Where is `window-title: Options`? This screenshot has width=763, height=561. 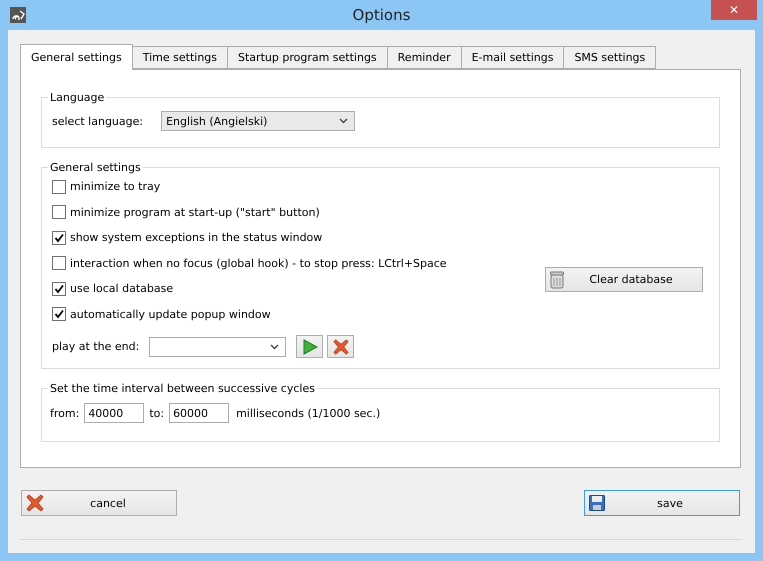
window-title: Options is located at coordinates (382, 15).